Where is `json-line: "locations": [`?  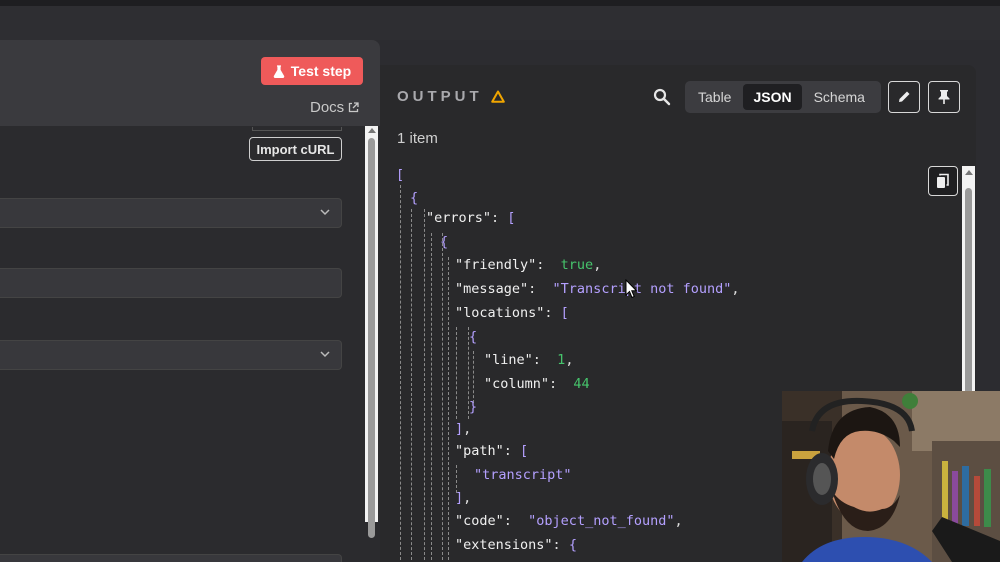 json-line: "locations": [ is located at coordinates (512, 313).